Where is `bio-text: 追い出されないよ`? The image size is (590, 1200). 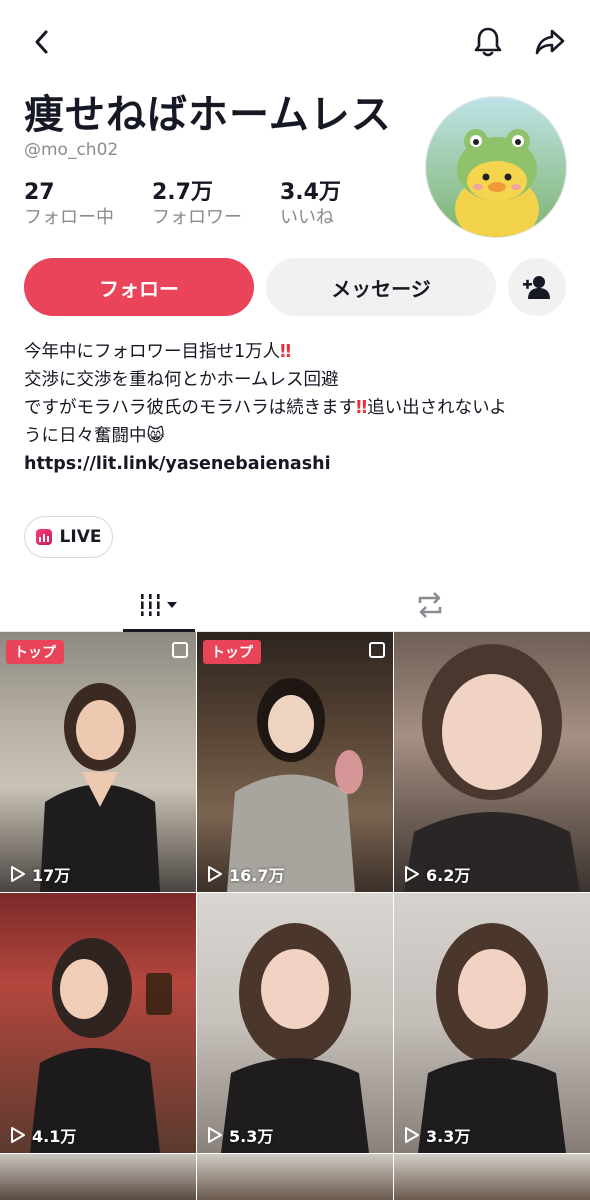
bio-text: 追い出されないよ is located at coordinates (437, 408).